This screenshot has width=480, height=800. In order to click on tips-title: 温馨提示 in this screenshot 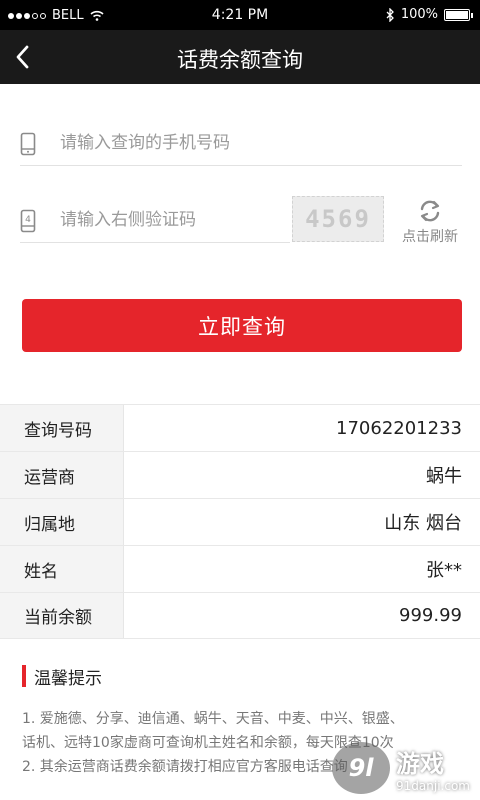, I will do `click(68, 678)`.